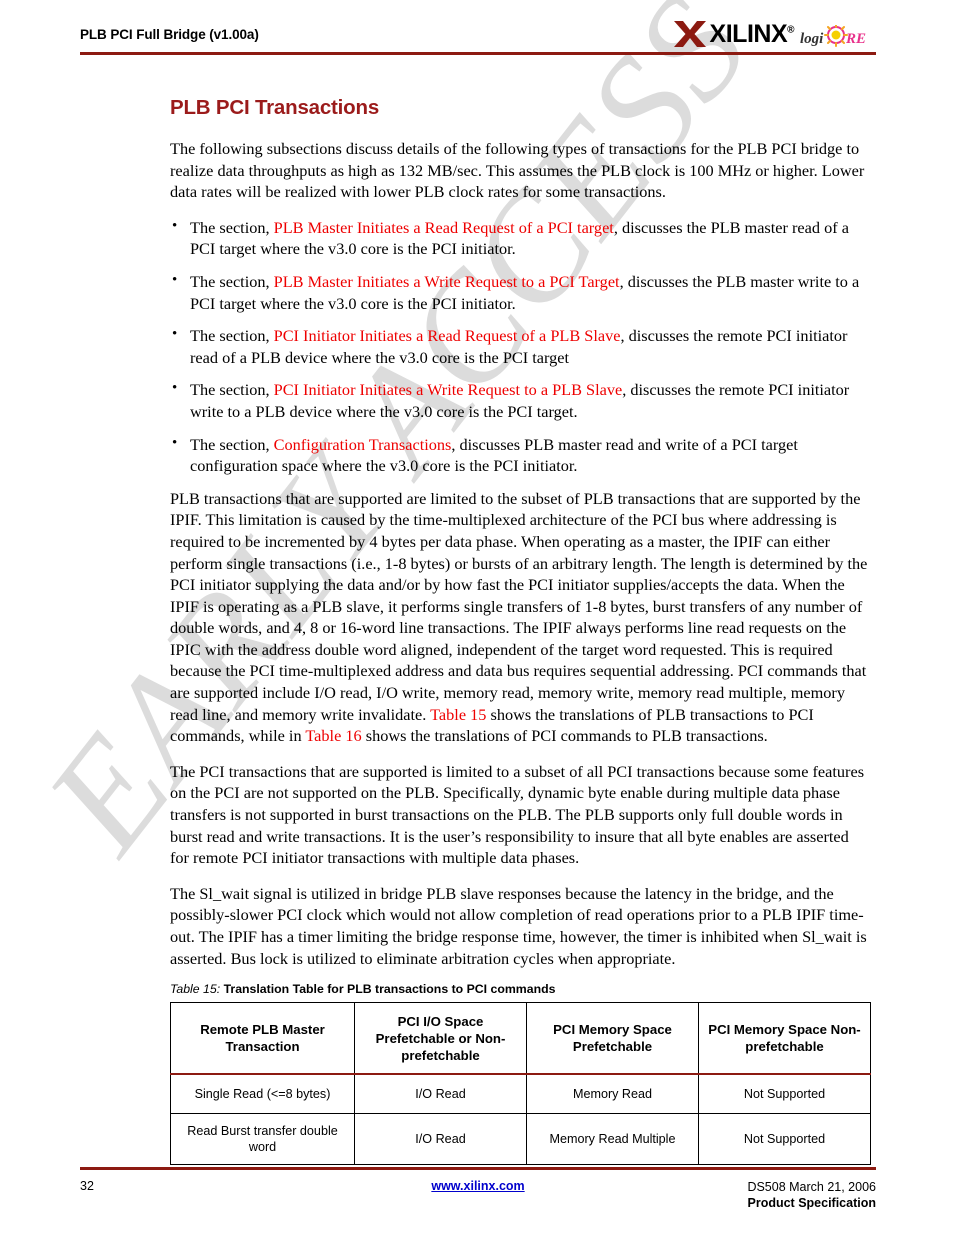 The height and width of the screenshot is (1235, 954). What do you see at coordinates (169, 34) in the screenshot?
I see `header-doc-title: PLB PCI Full Bridge (v1.00a)` at bounding box center [169, 34].